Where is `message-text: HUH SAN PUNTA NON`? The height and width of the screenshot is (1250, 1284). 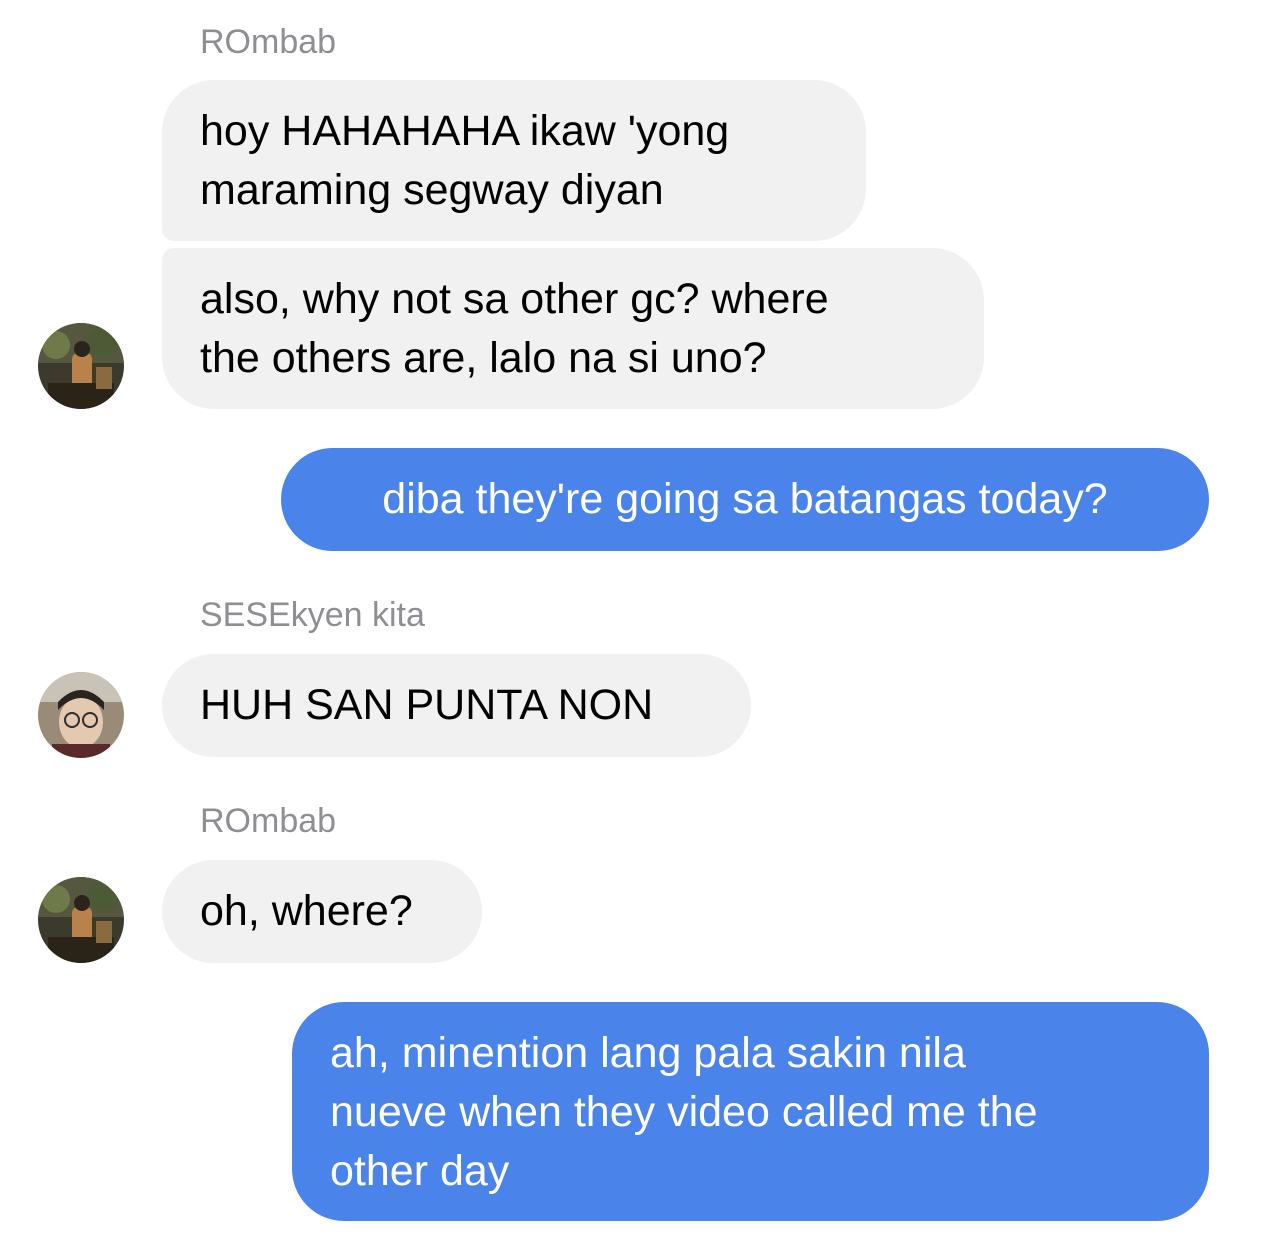
message-text: HUH SAN PUNTA NON is located at coordinates (427, 705).